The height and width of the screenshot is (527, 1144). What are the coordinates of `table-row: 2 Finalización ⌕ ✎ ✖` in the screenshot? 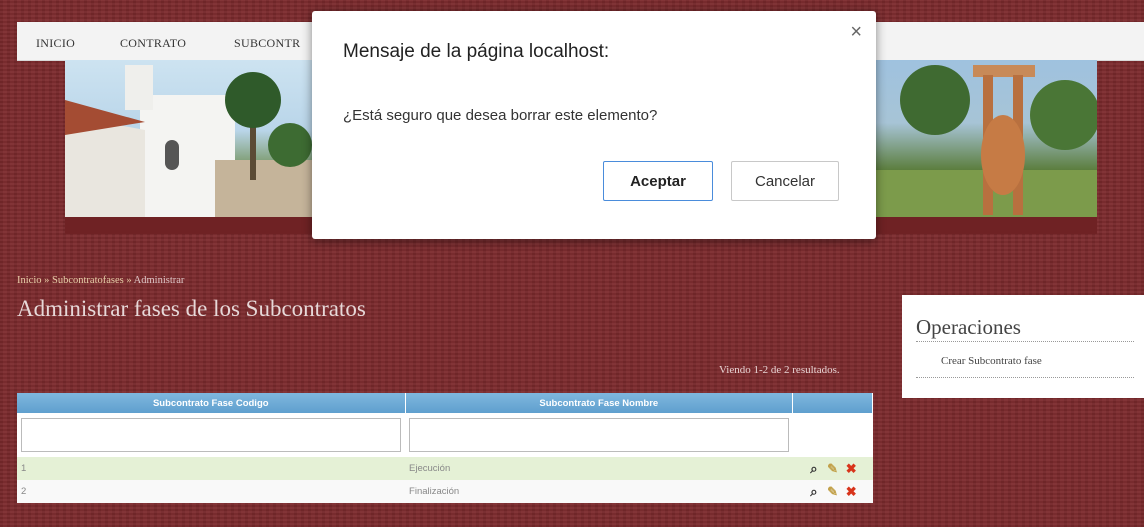 It's located at (445, 491).